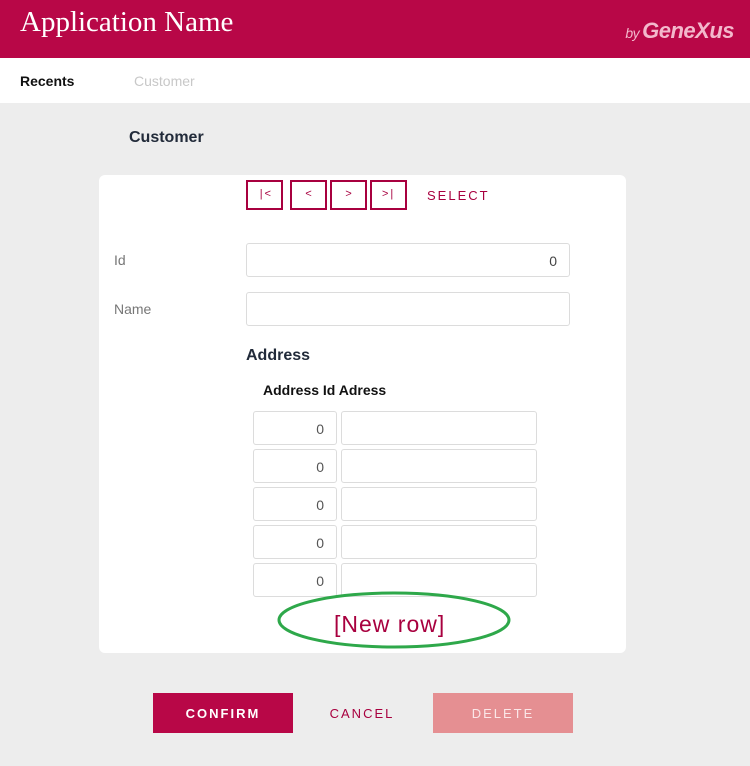 This screenshot has width=750, height=766. What do you see at coordinates (127, 22) in the screenshot?
I see `app-title: Application Name` at bounding box center [127, 22].